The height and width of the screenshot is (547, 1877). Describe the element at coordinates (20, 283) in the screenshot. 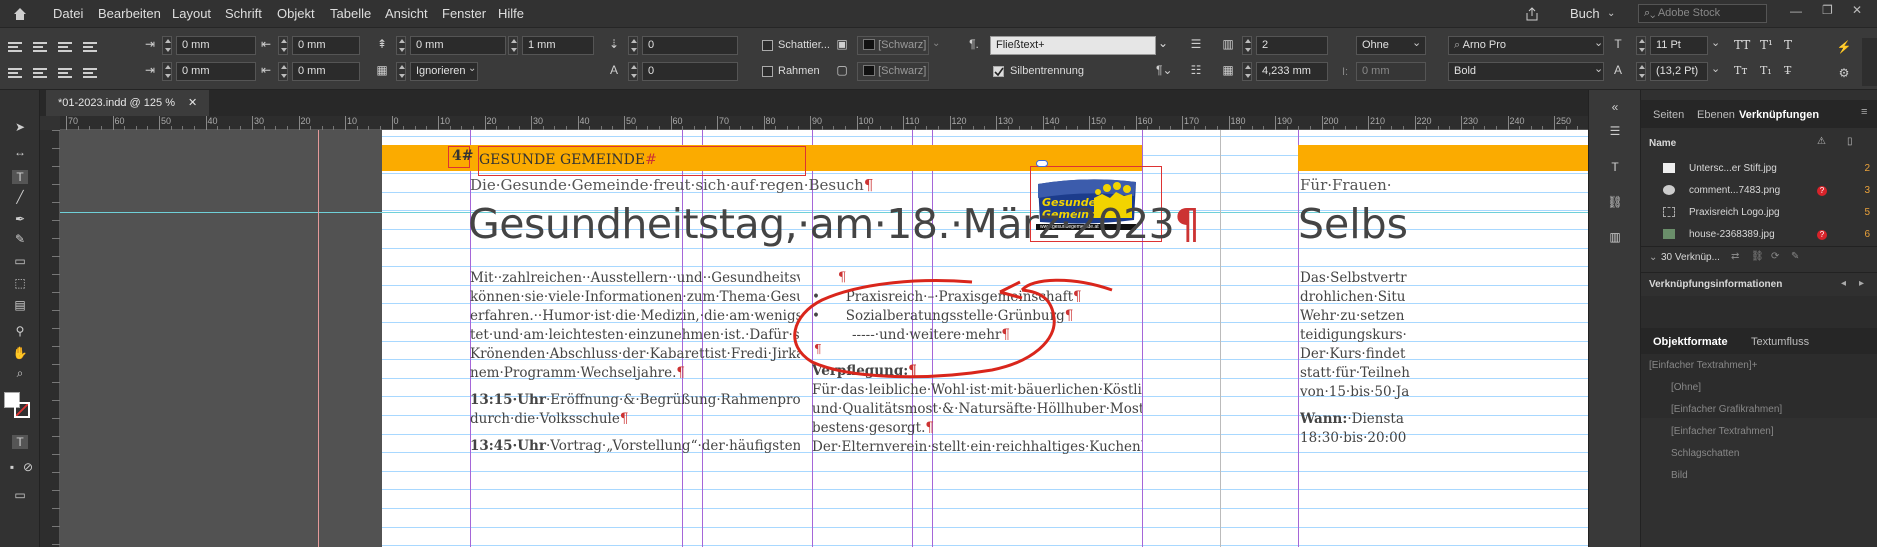

I see `free-transform-tool-icon: ⬚` at that location.